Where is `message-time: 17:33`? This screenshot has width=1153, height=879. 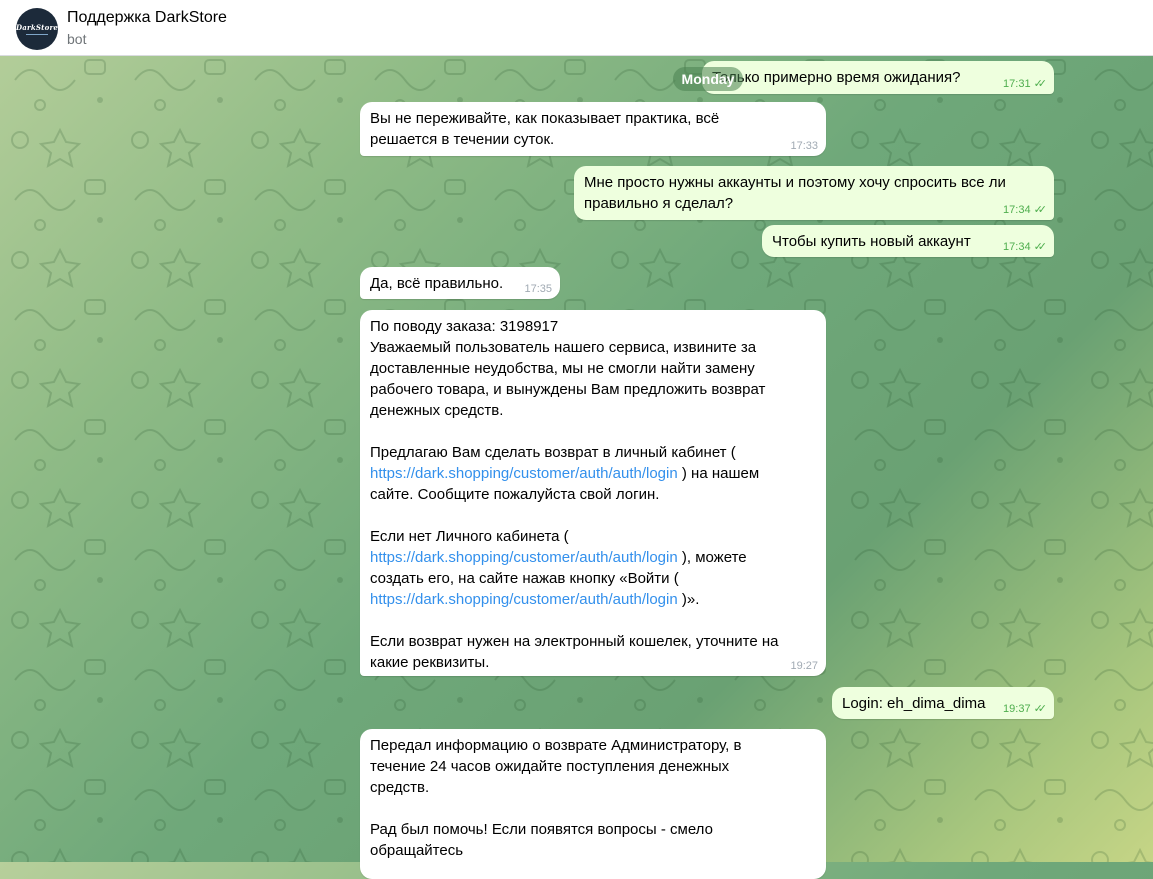
message-time: 17:33 is located at coordinates (804, 146).